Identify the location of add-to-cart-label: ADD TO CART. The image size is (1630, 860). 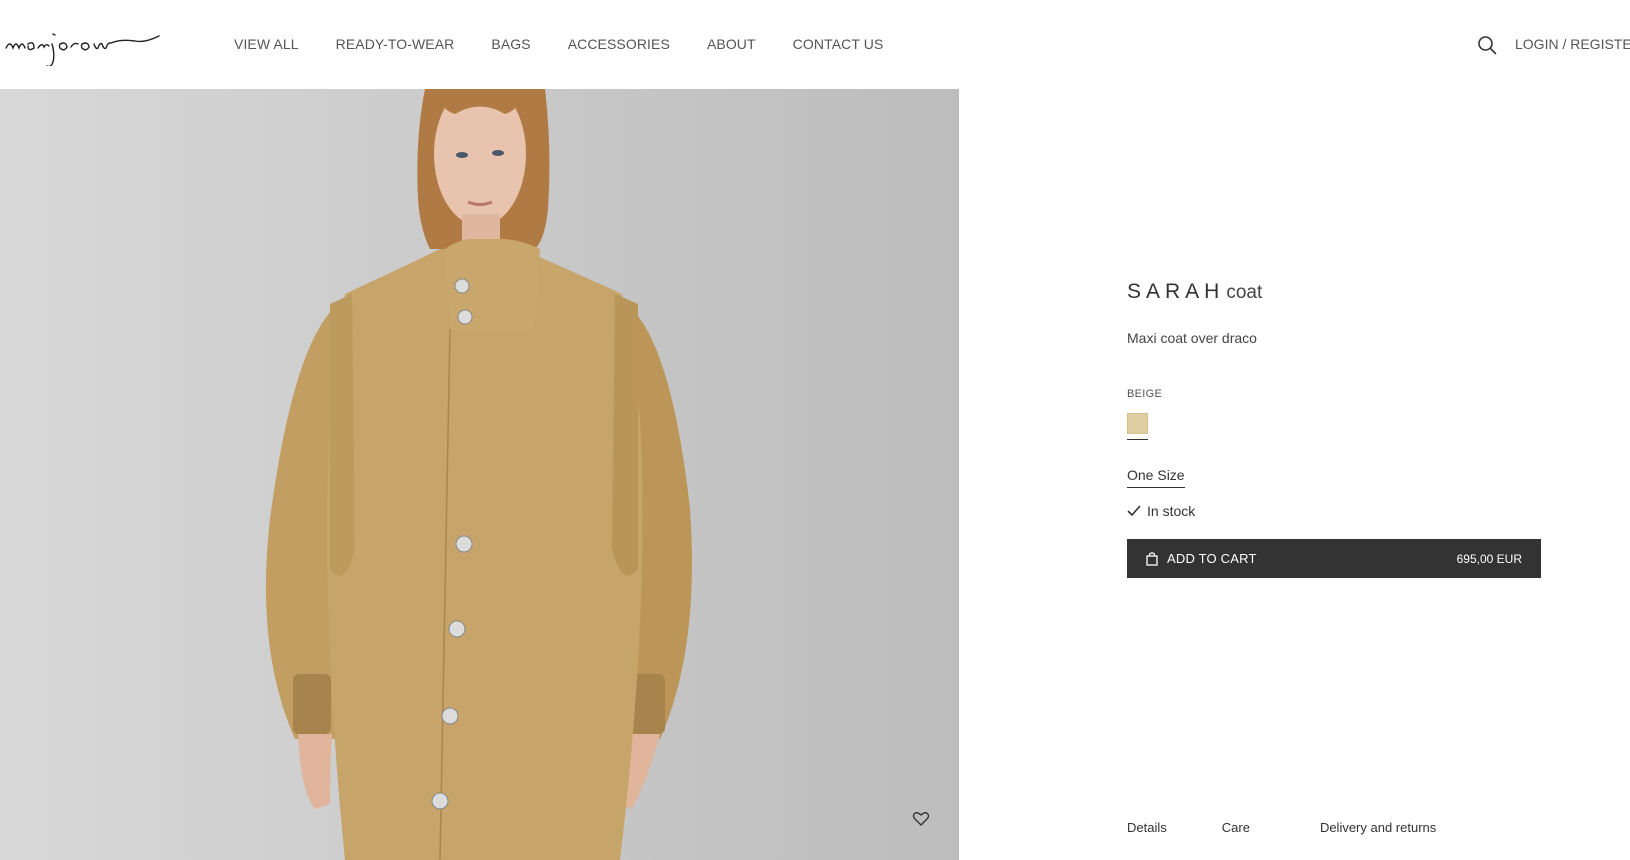
(1212, 558).